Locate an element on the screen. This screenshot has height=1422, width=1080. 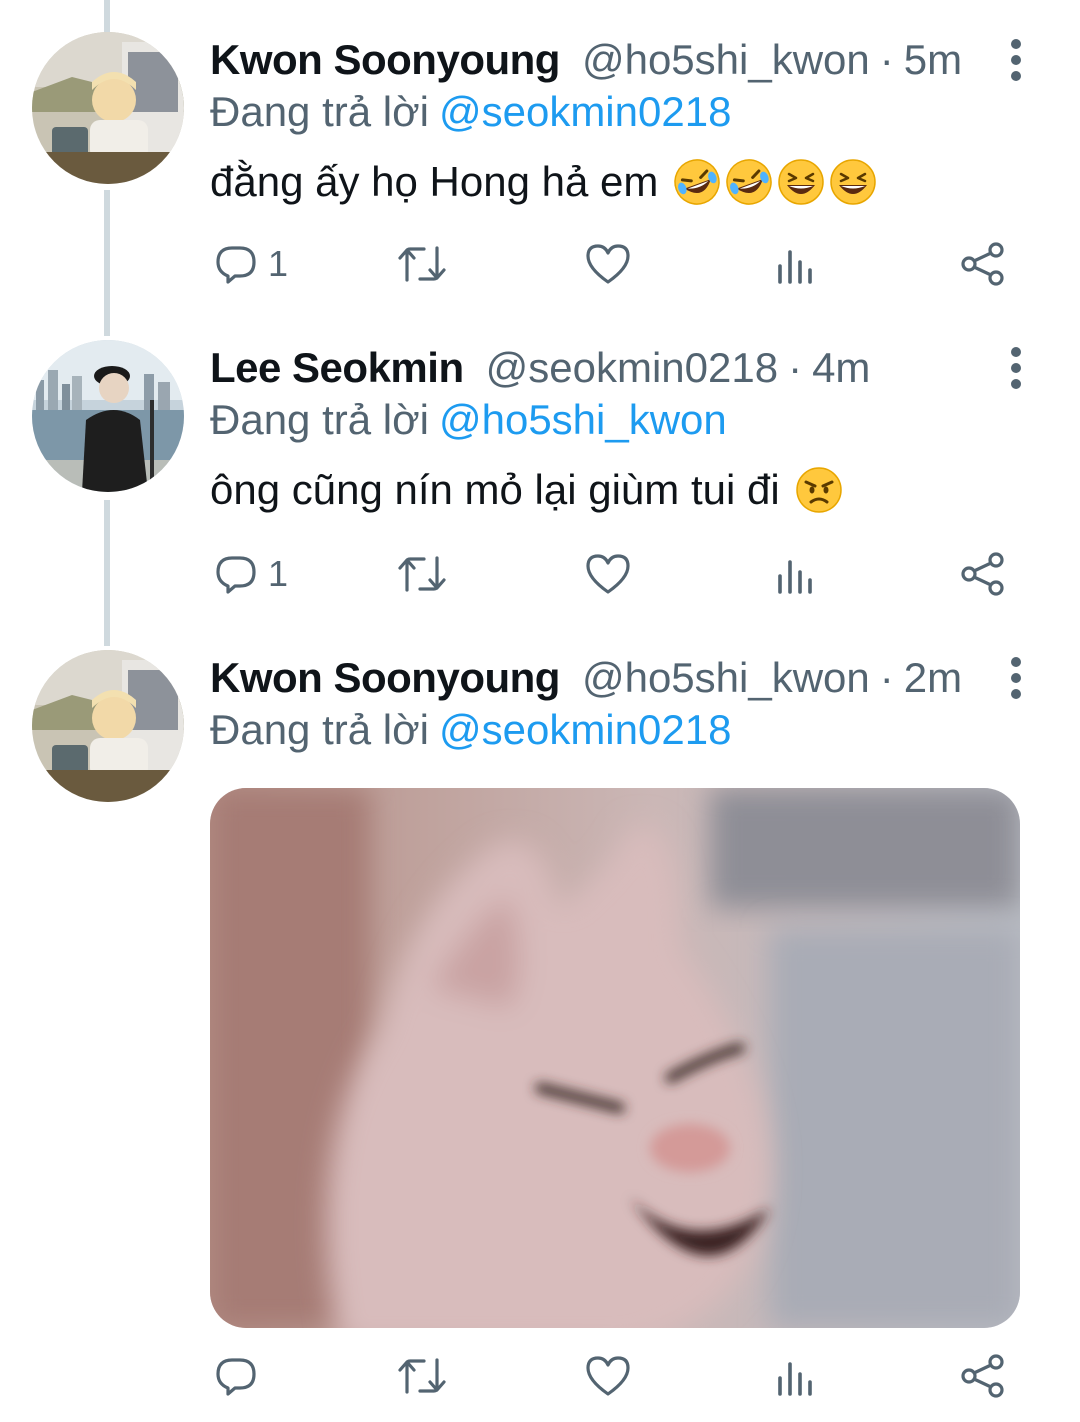
avatar-image is located at coordinates (108, 726).